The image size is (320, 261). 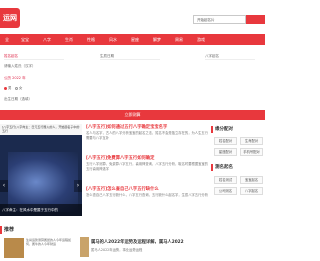 What do you see at coordinates (225, 191) in the screenshot?
I see `company-name-button: 公司测名` at bounding box center [225, 191].